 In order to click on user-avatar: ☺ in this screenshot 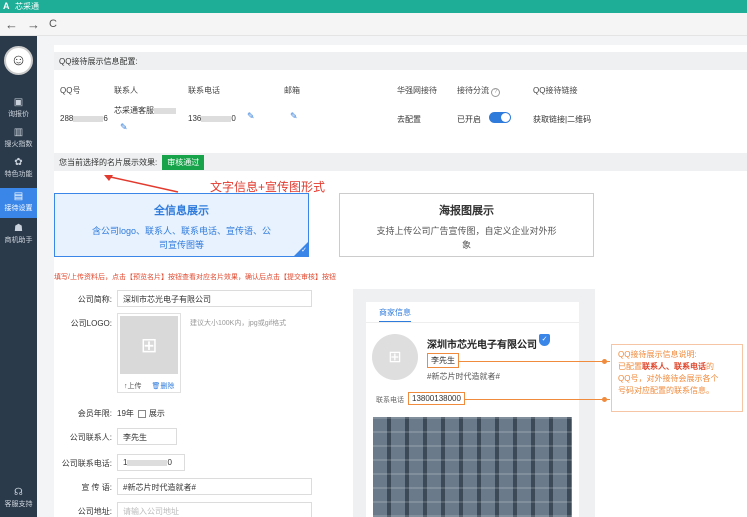, I will do `click(18, 60)`.